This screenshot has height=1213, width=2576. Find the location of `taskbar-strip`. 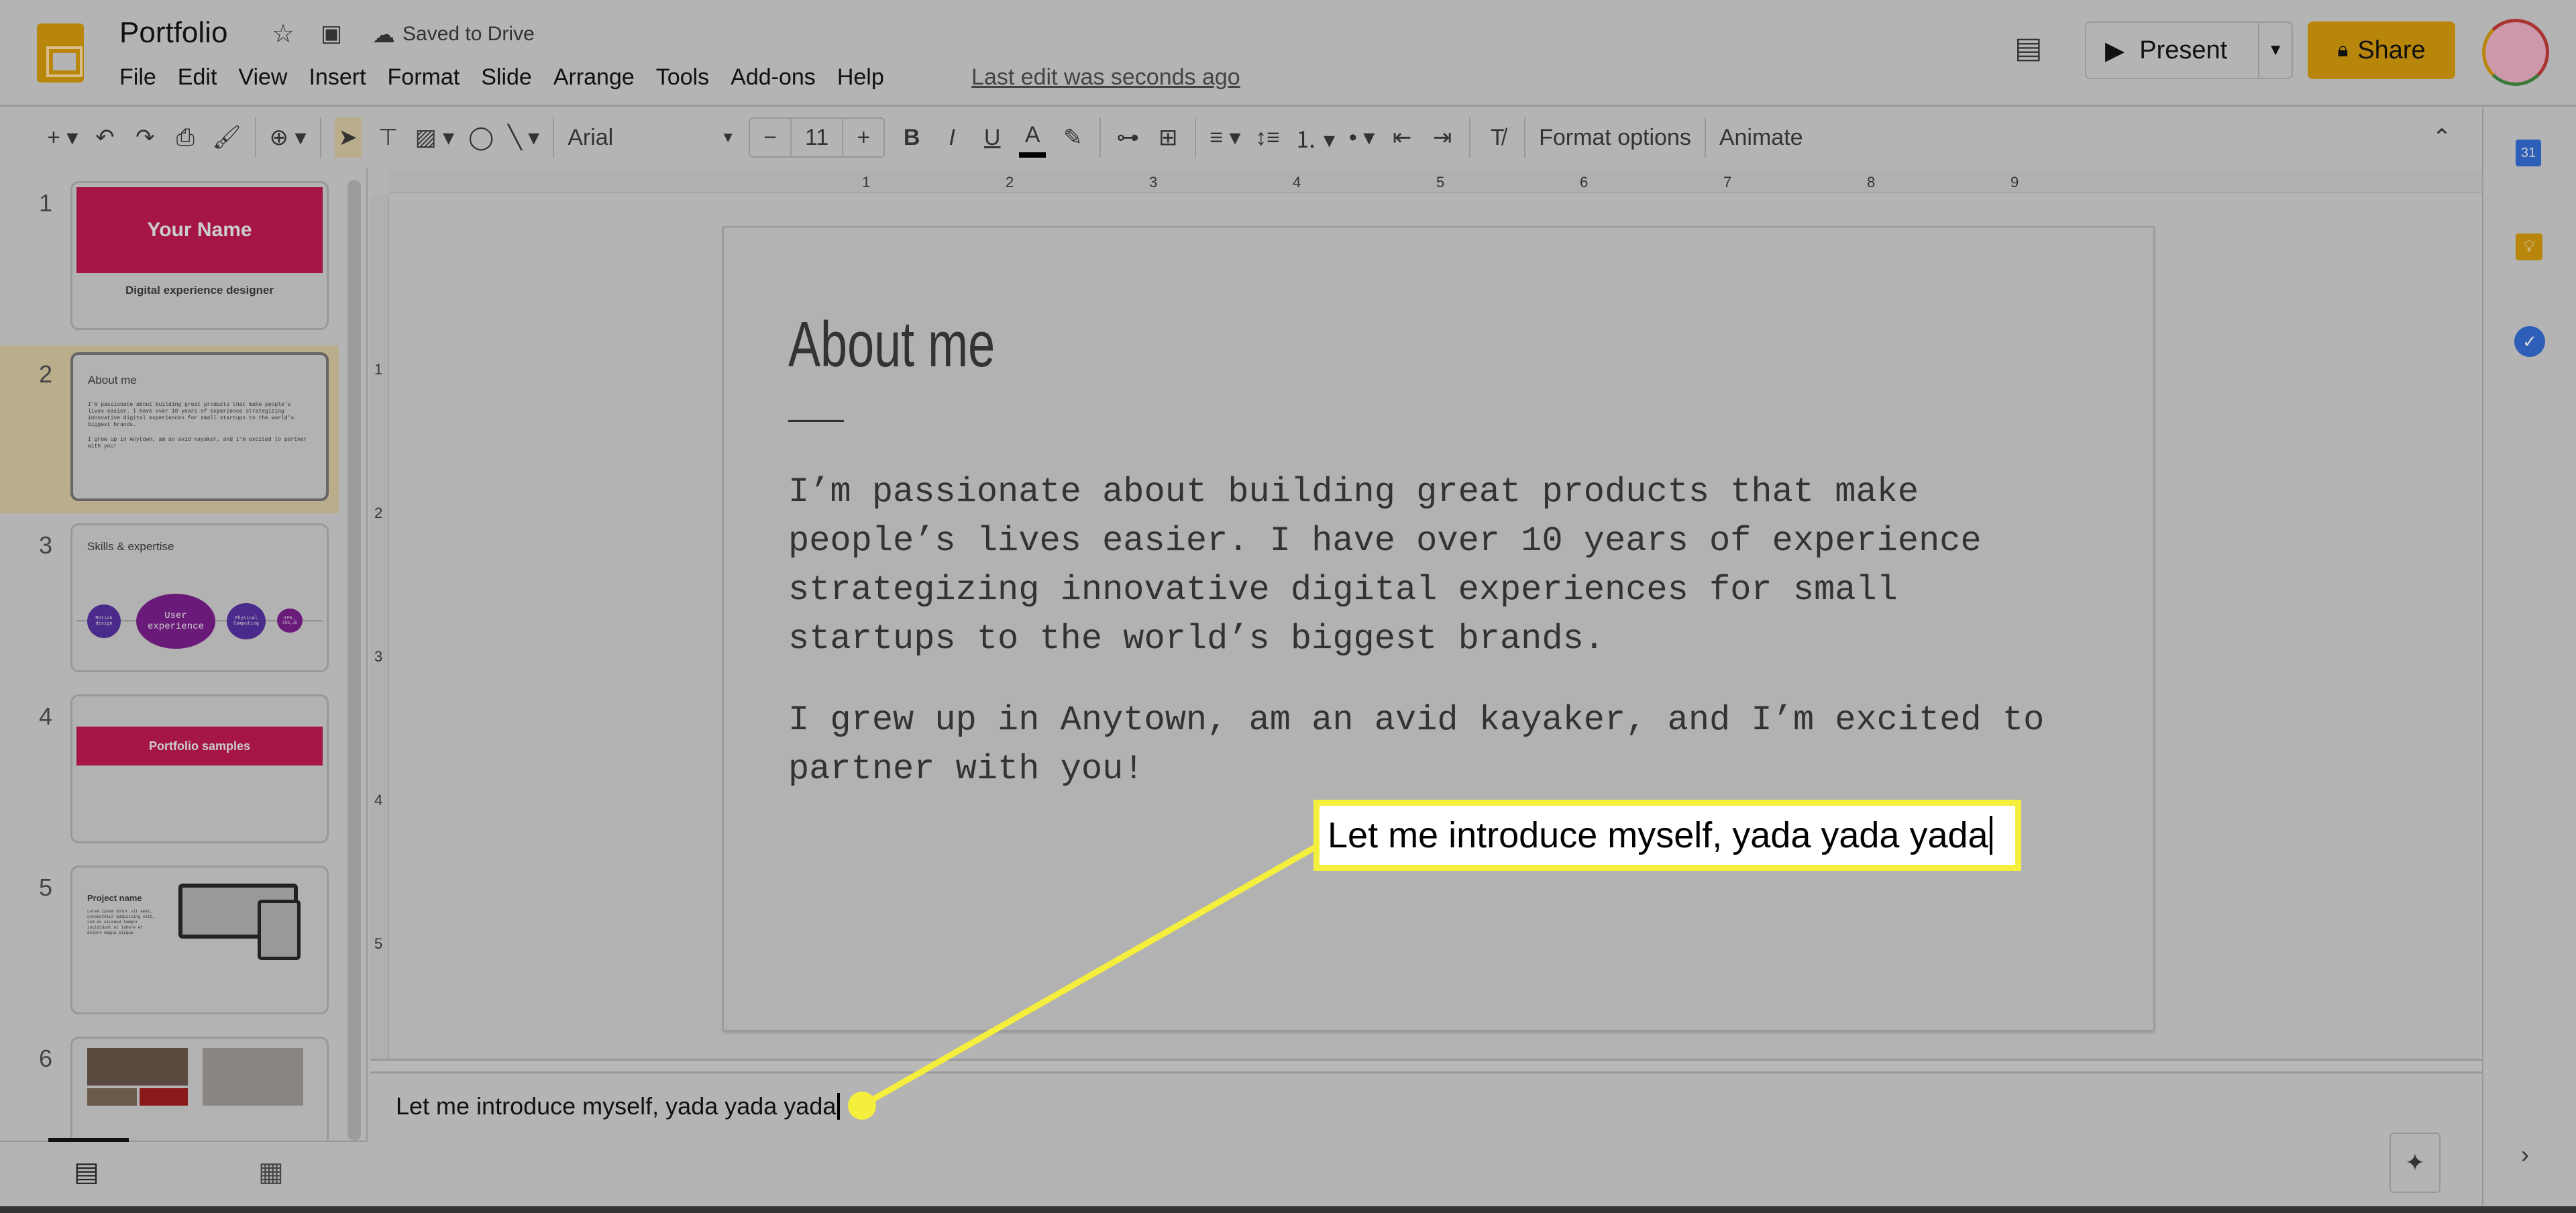

taskbar-strip is located at coordinates (1288, 1209).